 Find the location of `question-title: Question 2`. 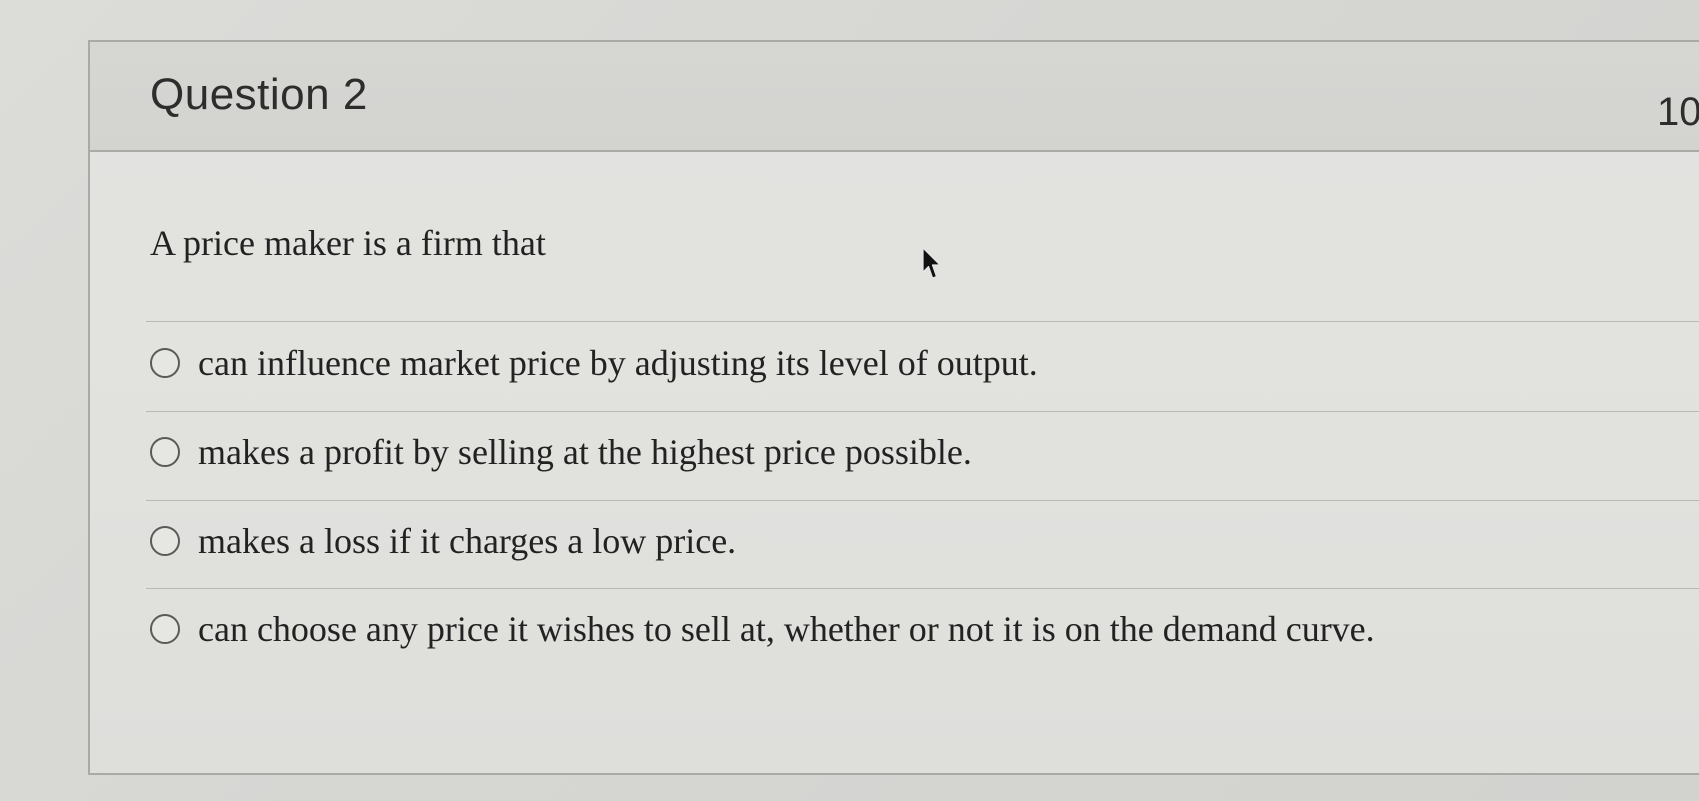

question-title: Question 2 is located at coordinates (259, 94).